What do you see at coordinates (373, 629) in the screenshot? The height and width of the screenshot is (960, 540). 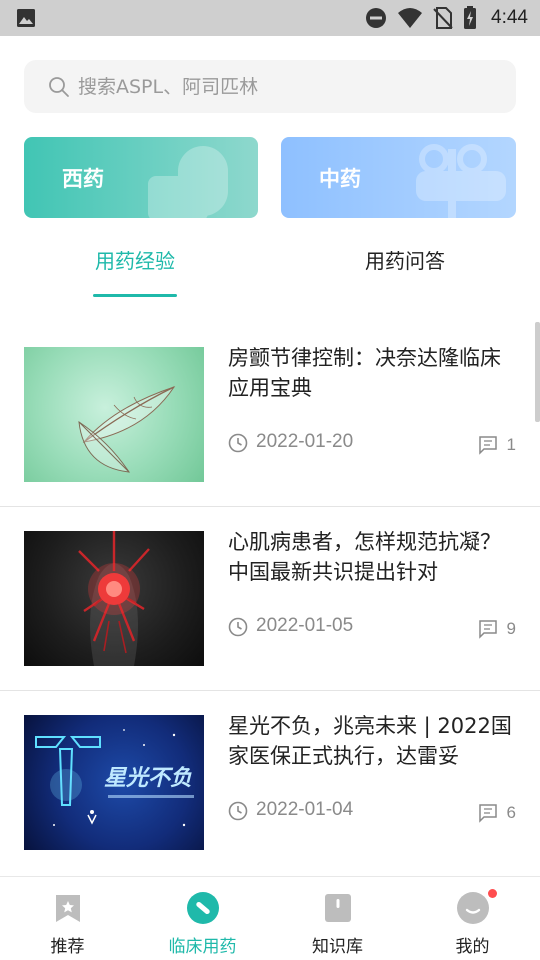 I see `article-meta: 2022-01-05 9` at bounding box center [373, 629].